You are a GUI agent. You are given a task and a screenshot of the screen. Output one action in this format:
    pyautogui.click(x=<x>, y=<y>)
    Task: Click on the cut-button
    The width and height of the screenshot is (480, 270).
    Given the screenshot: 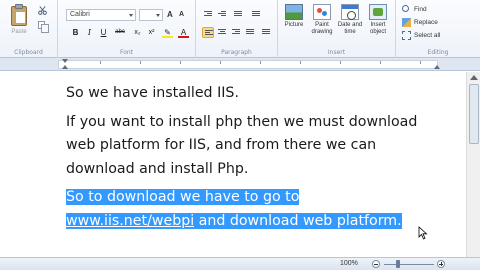 What is the action you would take?
    pyautogui.click(x=43, y=10)
    